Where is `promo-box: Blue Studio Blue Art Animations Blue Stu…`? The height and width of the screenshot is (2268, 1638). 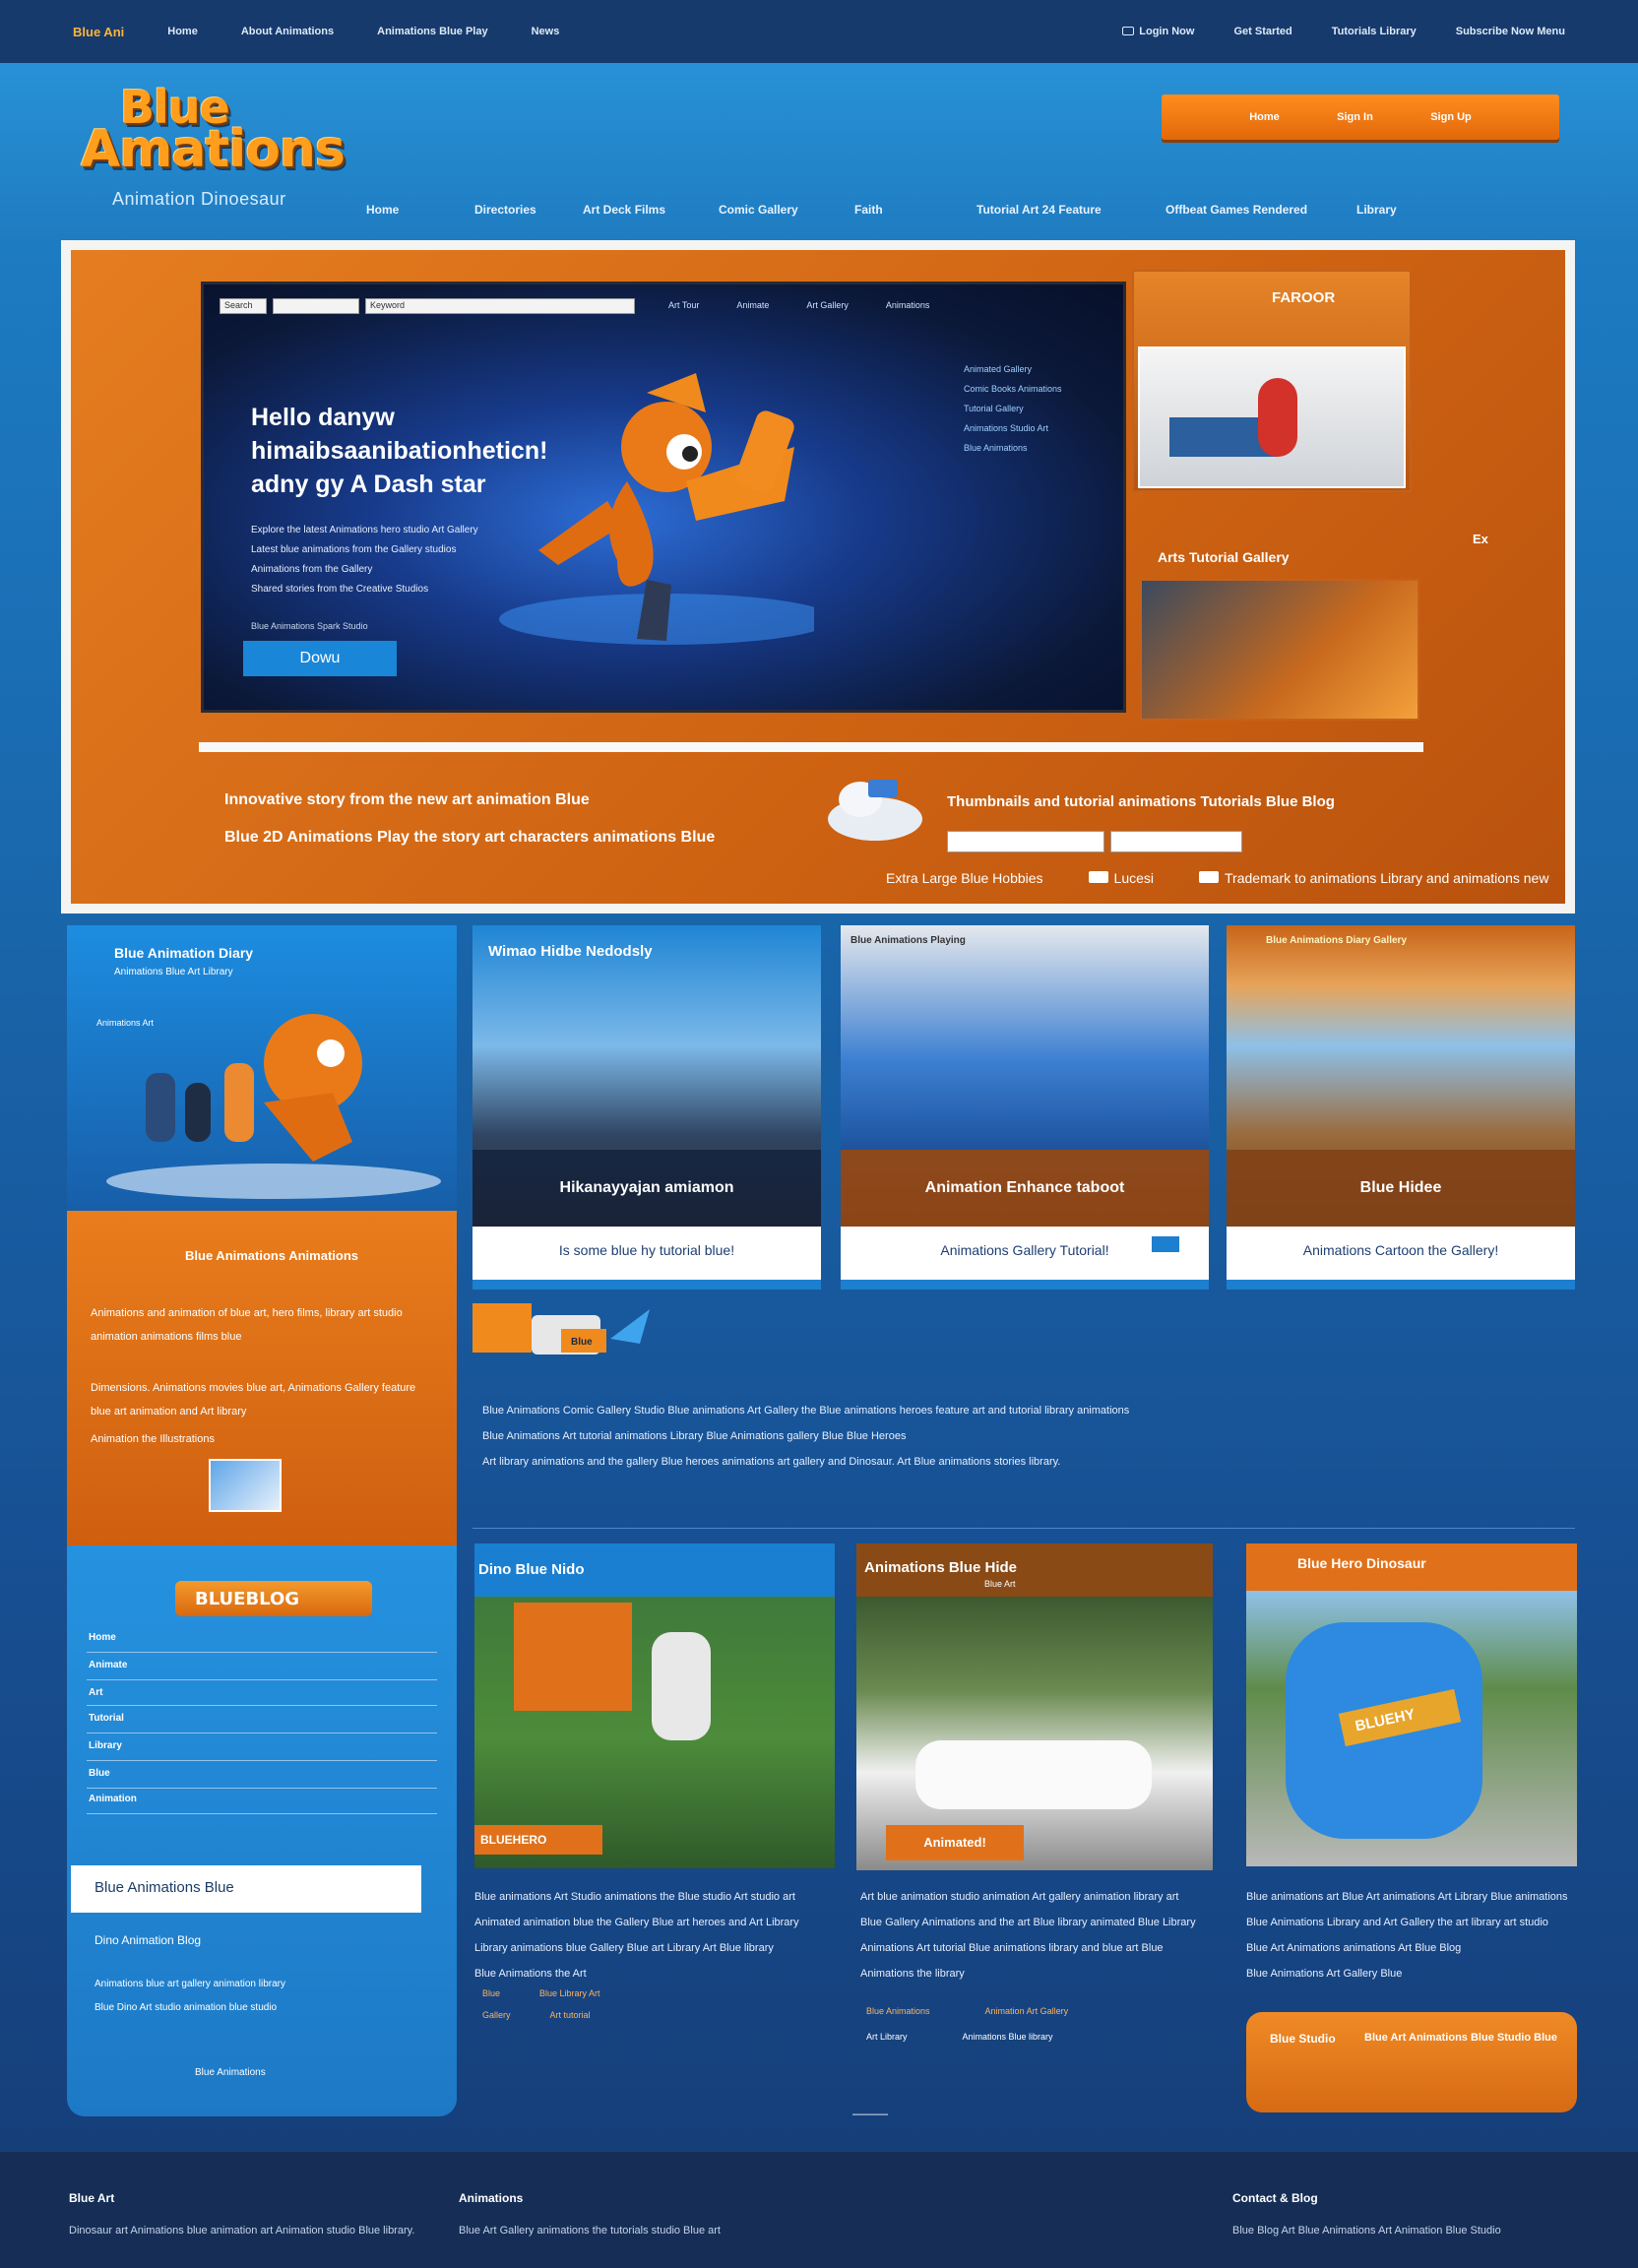 promo-box: Blue Studio Blue Art Animations Blue Stu… is located at coordinates (1411, 2062).